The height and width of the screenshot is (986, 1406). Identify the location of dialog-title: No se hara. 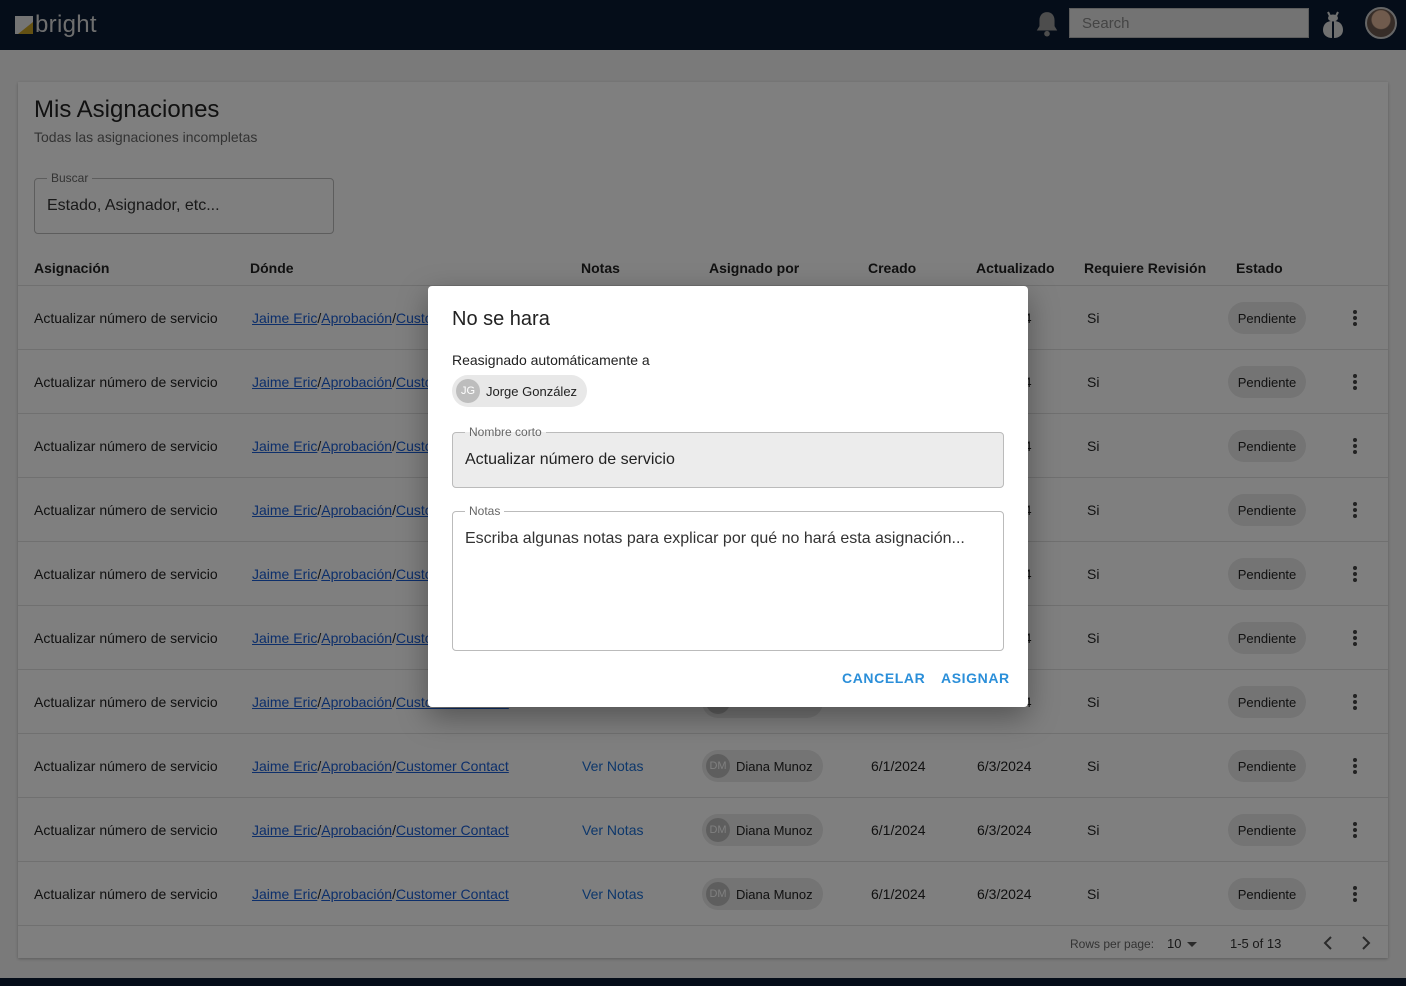
(501, 319).